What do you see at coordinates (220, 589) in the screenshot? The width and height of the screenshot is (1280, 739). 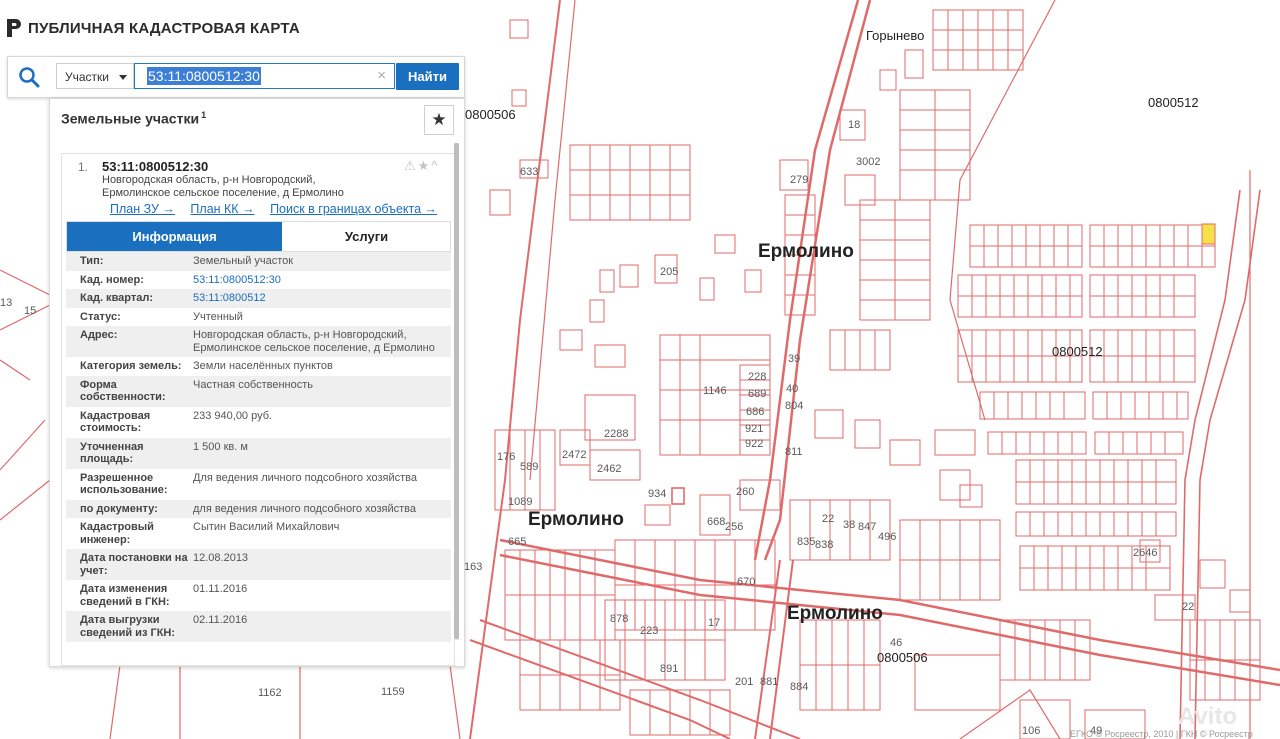 I see `attribute-value: 01.11.2016` at bounding box center [220, 589].